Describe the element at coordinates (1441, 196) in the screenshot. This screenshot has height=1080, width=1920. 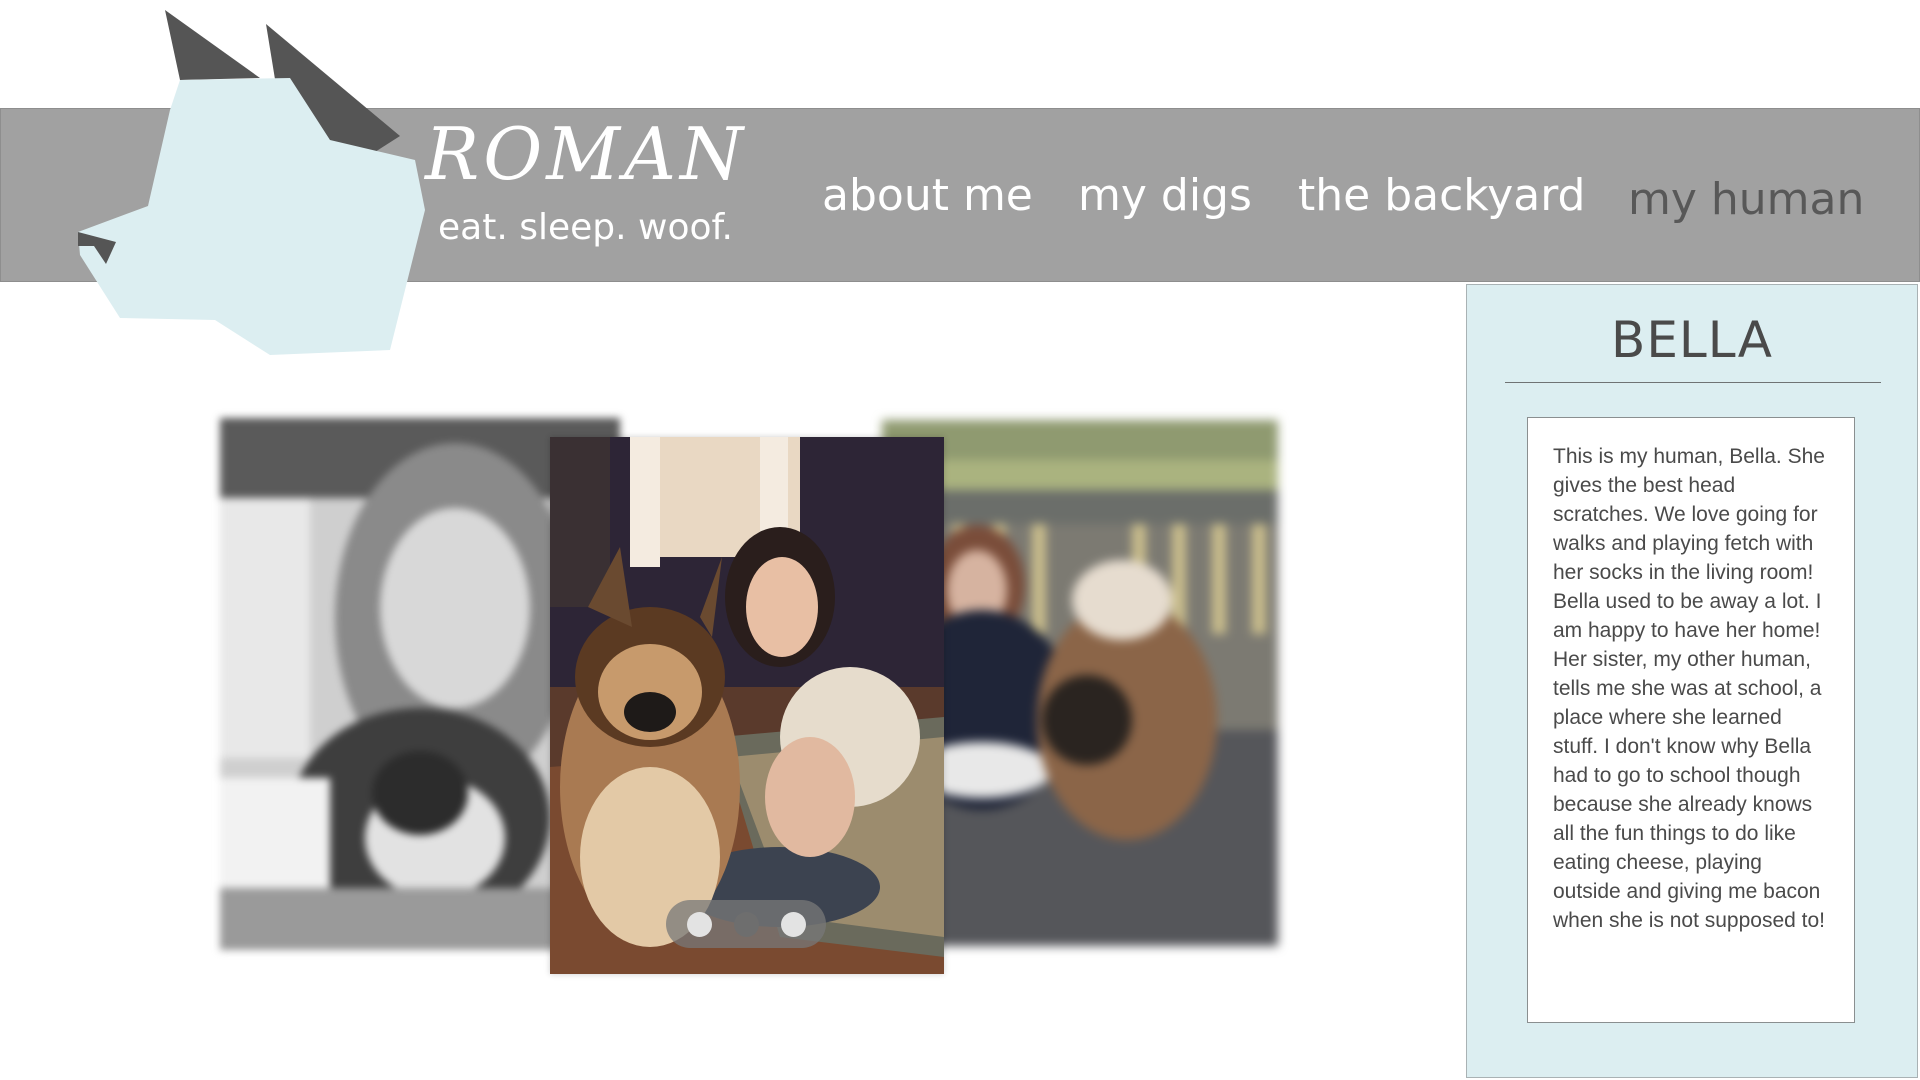
I see `nav-the-backyard: the backyard` at that location.